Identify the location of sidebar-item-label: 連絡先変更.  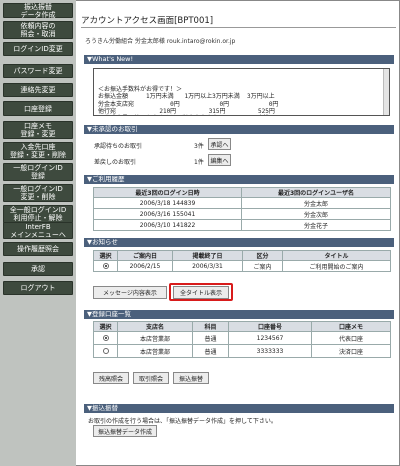
(38, 90).